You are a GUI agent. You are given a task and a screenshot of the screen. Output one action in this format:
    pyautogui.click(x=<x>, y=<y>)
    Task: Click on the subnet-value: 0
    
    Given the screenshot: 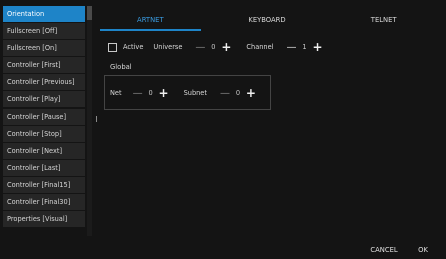 What is the action you would take?
    pyautogui.click(x=238, y=93)
    